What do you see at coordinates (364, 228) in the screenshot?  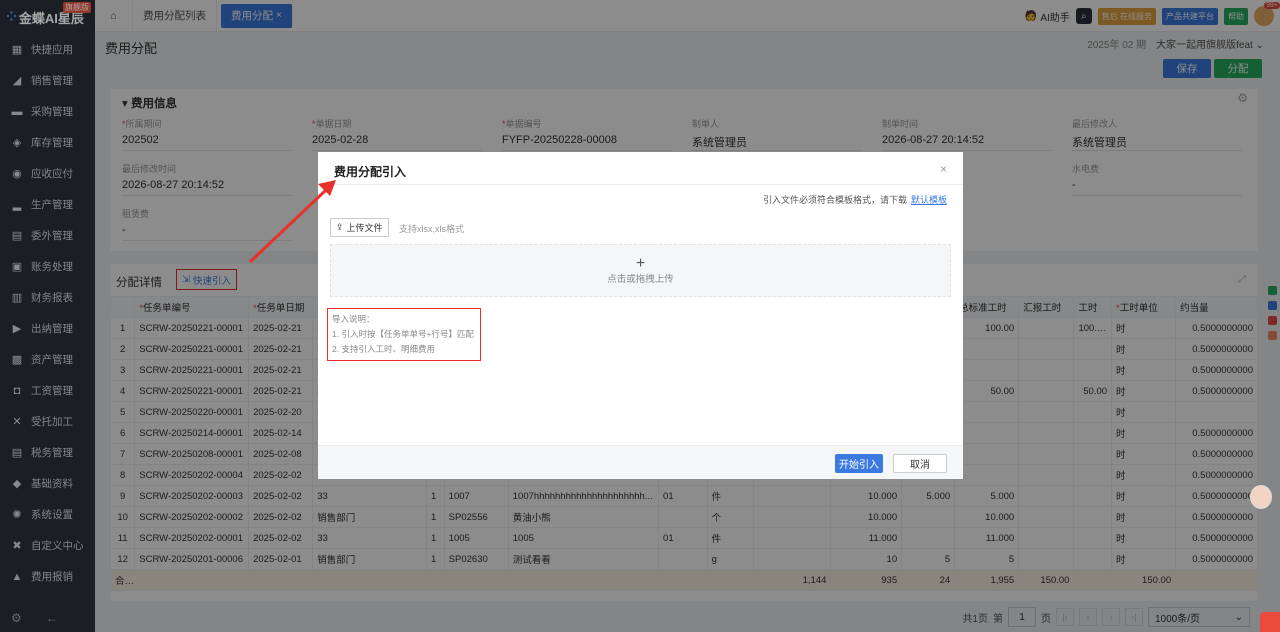 I see `upload-label: 上传文件` at bounding box center [364, 228].